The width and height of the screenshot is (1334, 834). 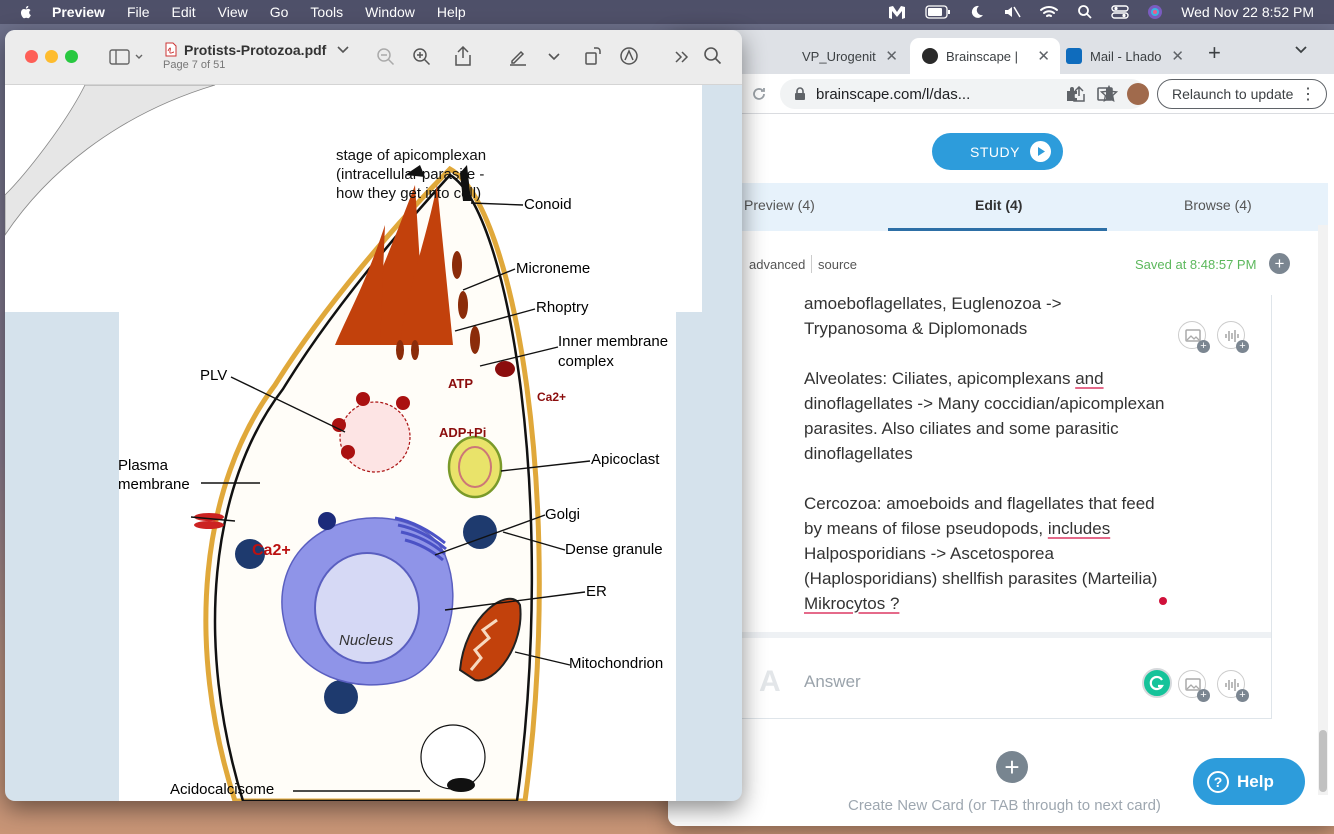 I want to click on microneme, so click(x=400, y=350).